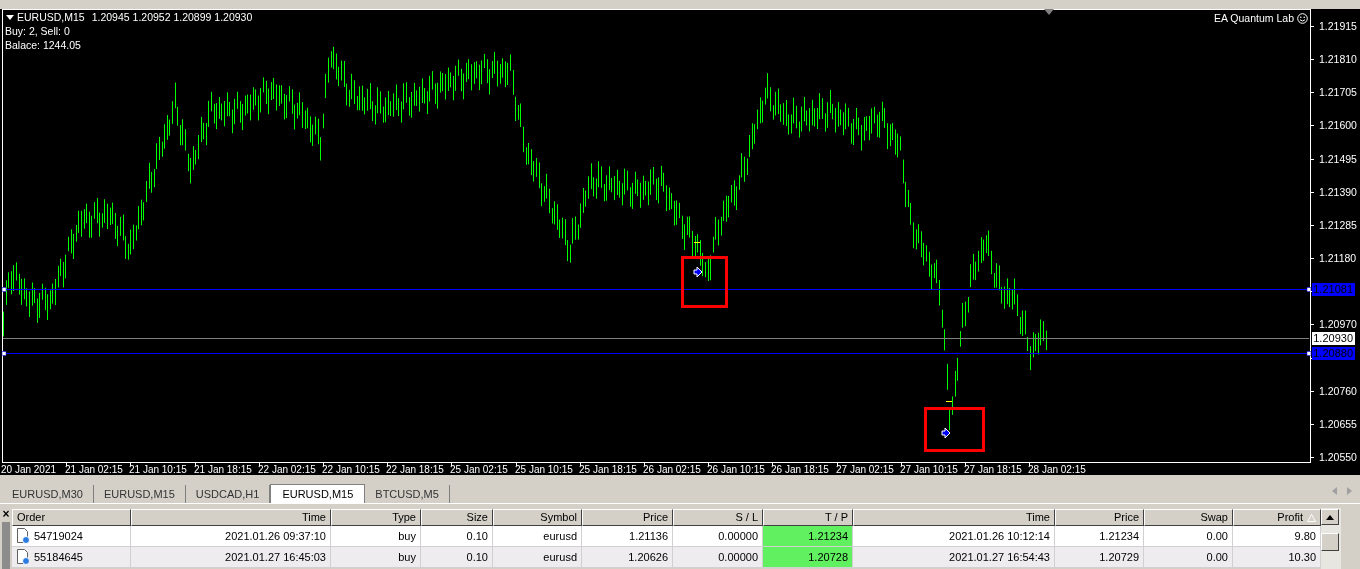  I want to click on time-axis-label: 28 Jan 02:15, so click(1057, 469).